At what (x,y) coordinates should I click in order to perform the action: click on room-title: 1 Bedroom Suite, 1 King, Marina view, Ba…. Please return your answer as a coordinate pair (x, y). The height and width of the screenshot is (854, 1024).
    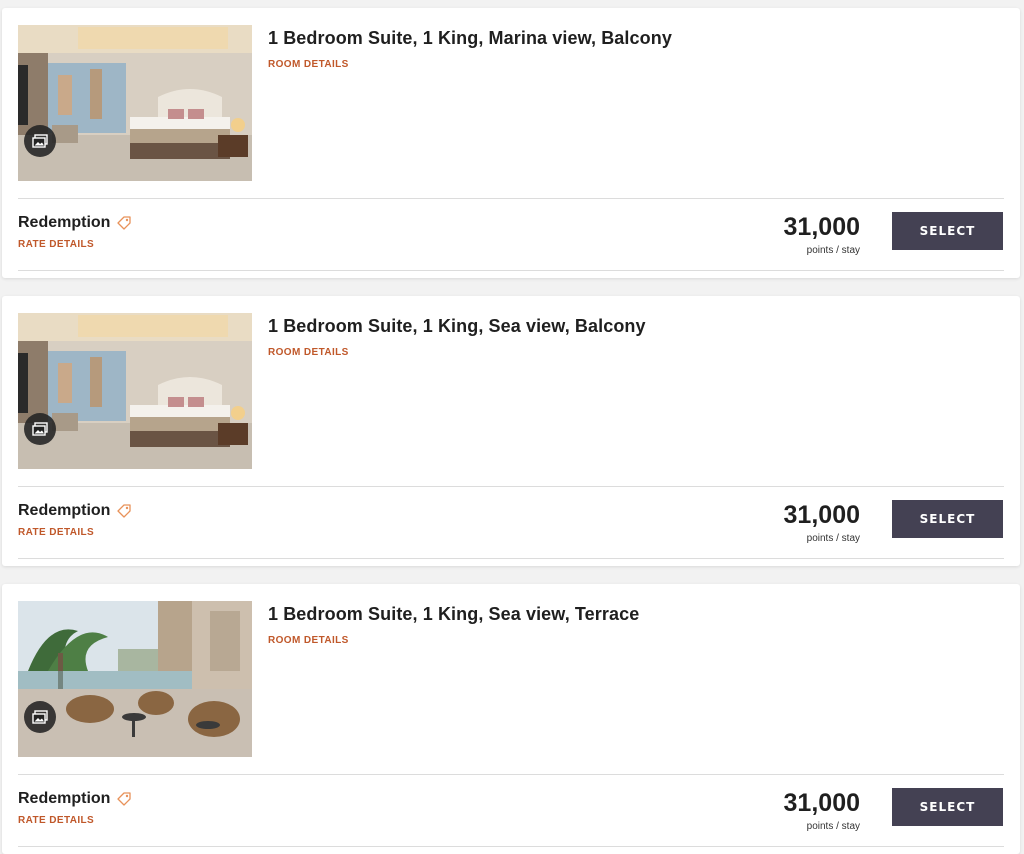
    Looking at the image, I should click on (470, 38).